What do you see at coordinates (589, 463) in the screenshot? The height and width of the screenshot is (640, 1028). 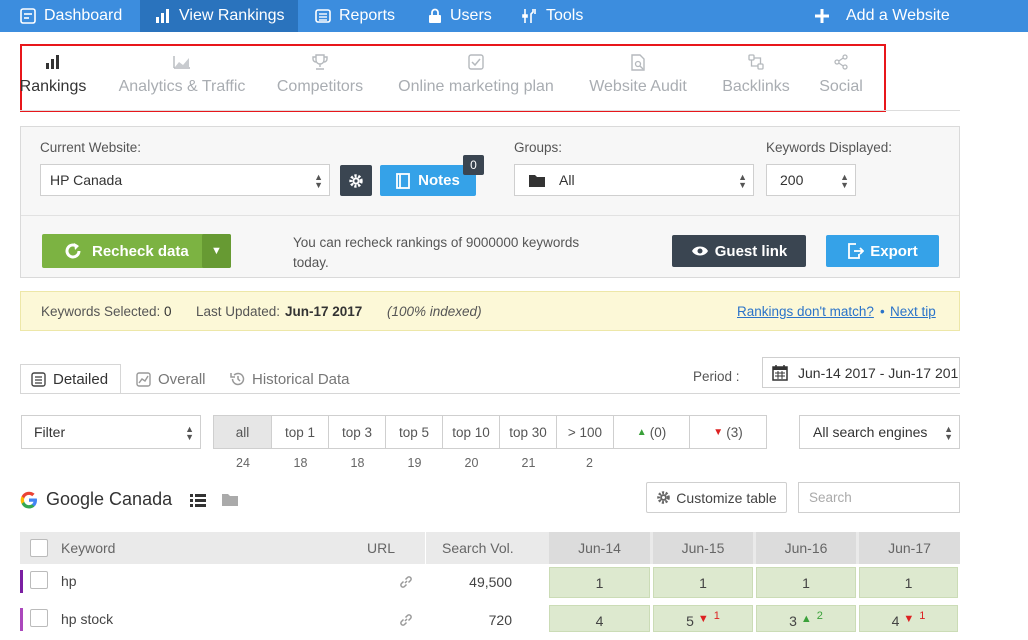 I see `segment-count: 2` at bounding box center [589, 463].